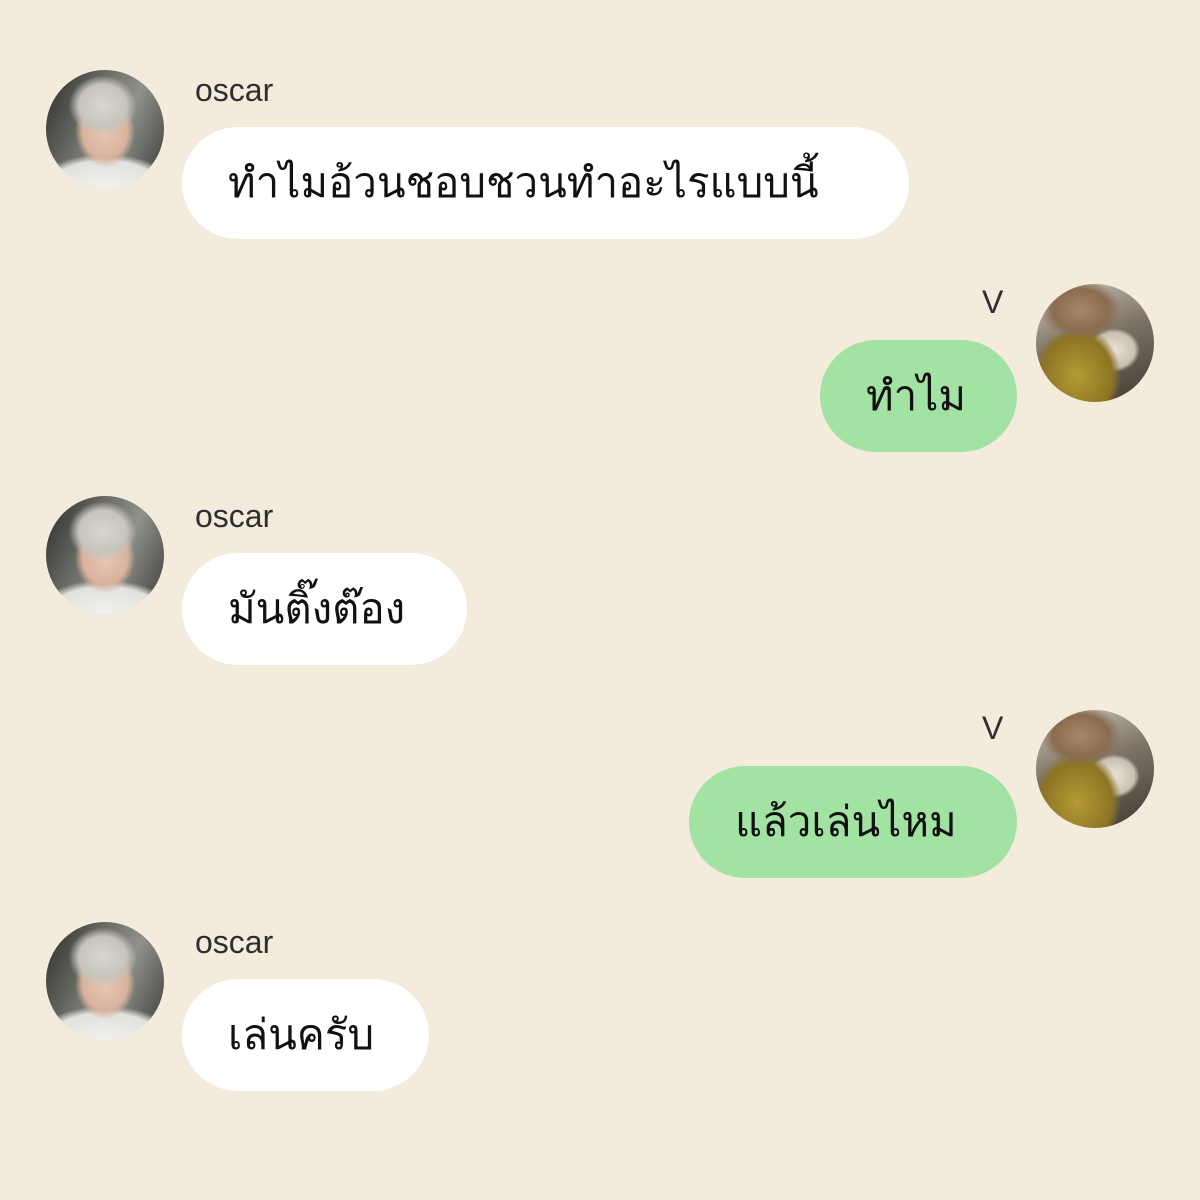  I want to click on message-bubble-outgoing: แล้วเล่นไหม, so click(853, 822).